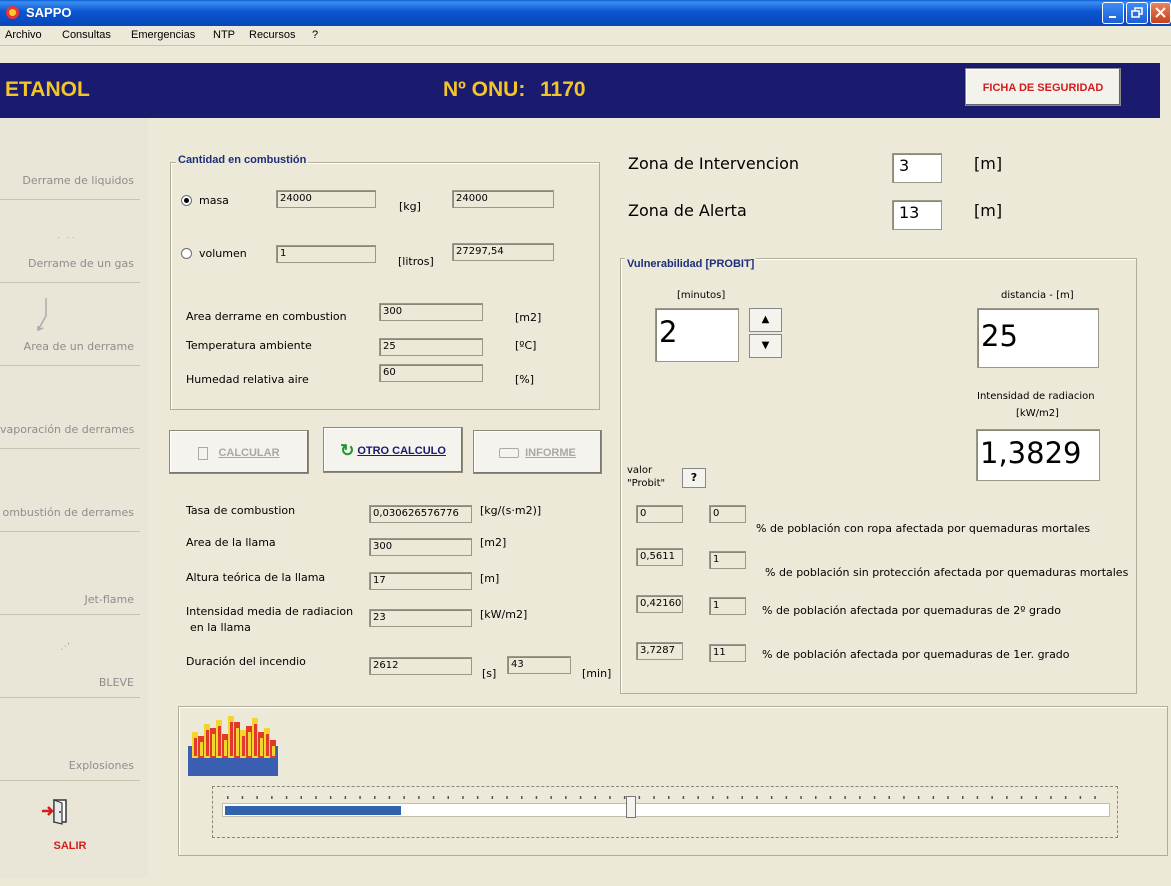  What do you see at coordinates (256, 577) in the screenshot?
I see `altura-label: Altura teórica de la llama` at bounding box center [256, 577].